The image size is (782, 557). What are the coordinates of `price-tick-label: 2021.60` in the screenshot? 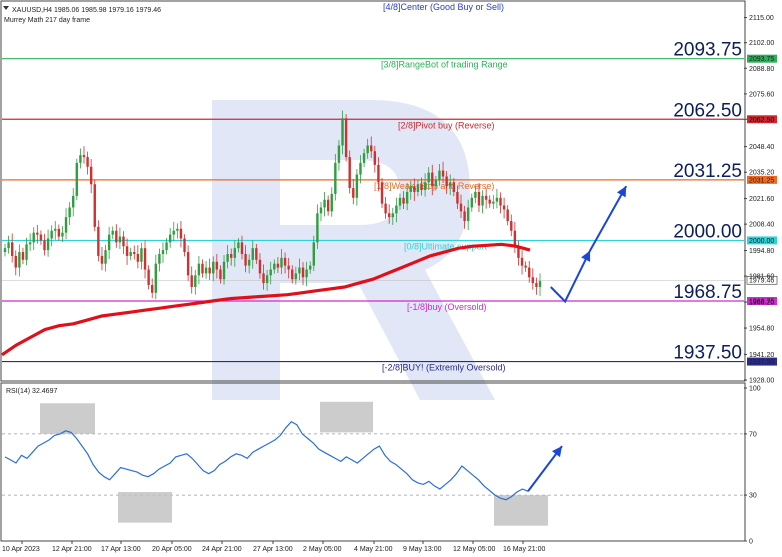 It's located at (761, 199).